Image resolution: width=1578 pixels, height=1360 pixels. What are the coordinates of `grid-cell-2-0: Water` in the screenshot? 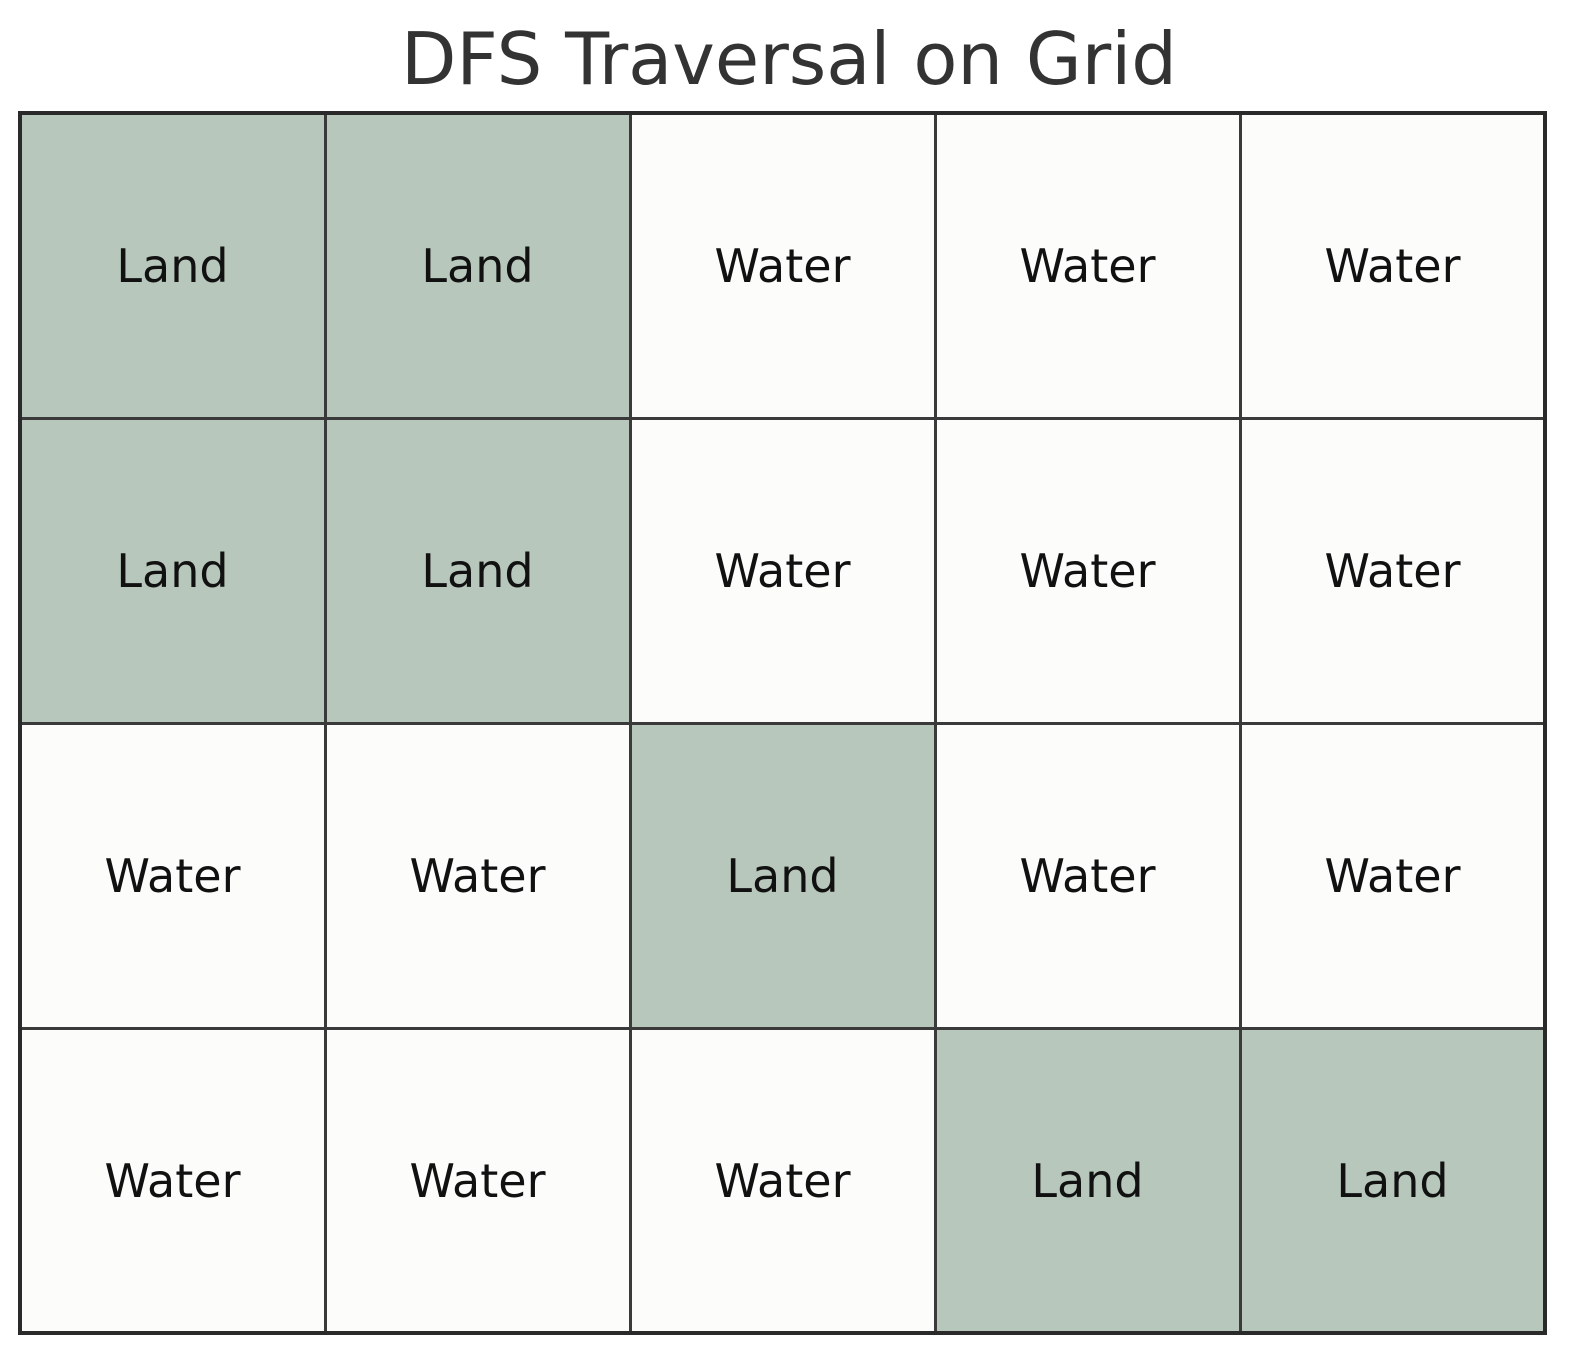 It's located at (172, 875).